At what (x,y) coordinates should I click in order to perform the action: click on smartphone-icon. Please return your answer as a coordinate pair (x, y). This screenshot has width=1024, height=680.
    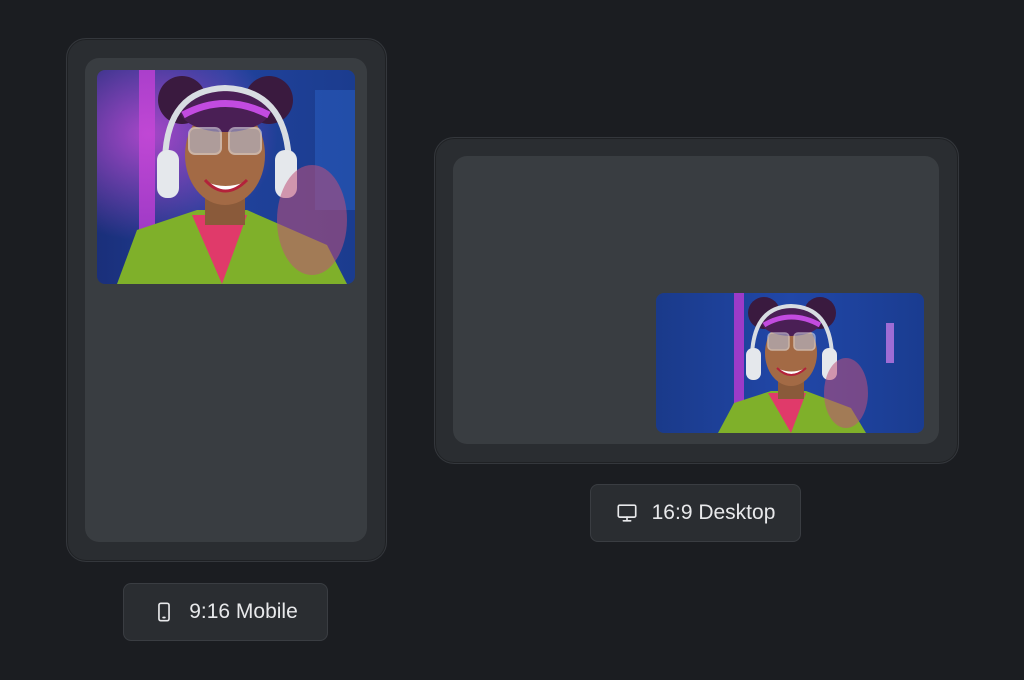
    Looking at the image, I should click on (164, 612).